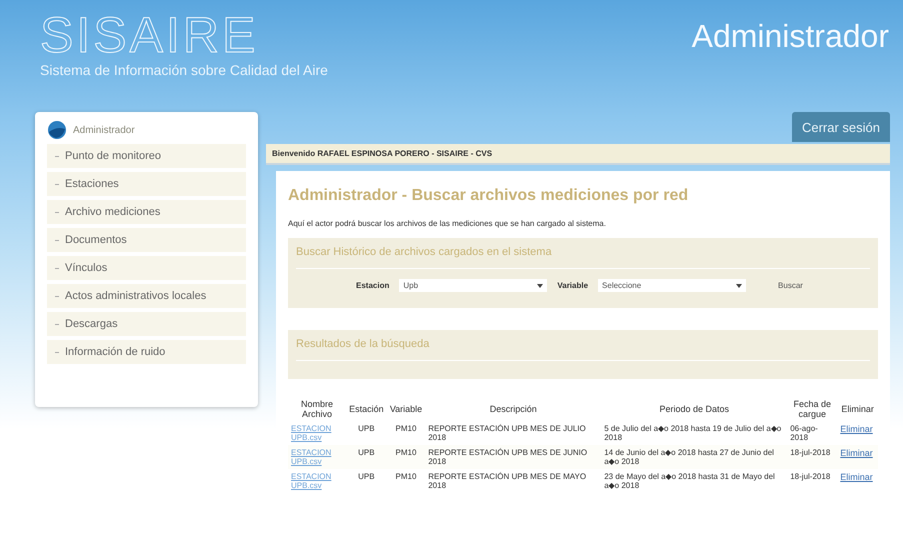 The height and width of the screenshot is (537, 903). I want to click on logout-button: Cerrar sesión, so click(841, 127).